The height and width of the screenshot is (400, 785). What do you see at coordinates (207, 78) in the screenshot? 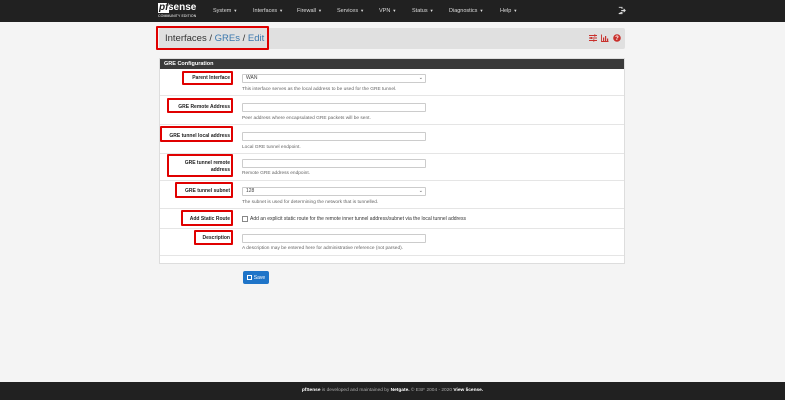
I see `annotation-box-parent-interface` at bounding box center [207, 78].